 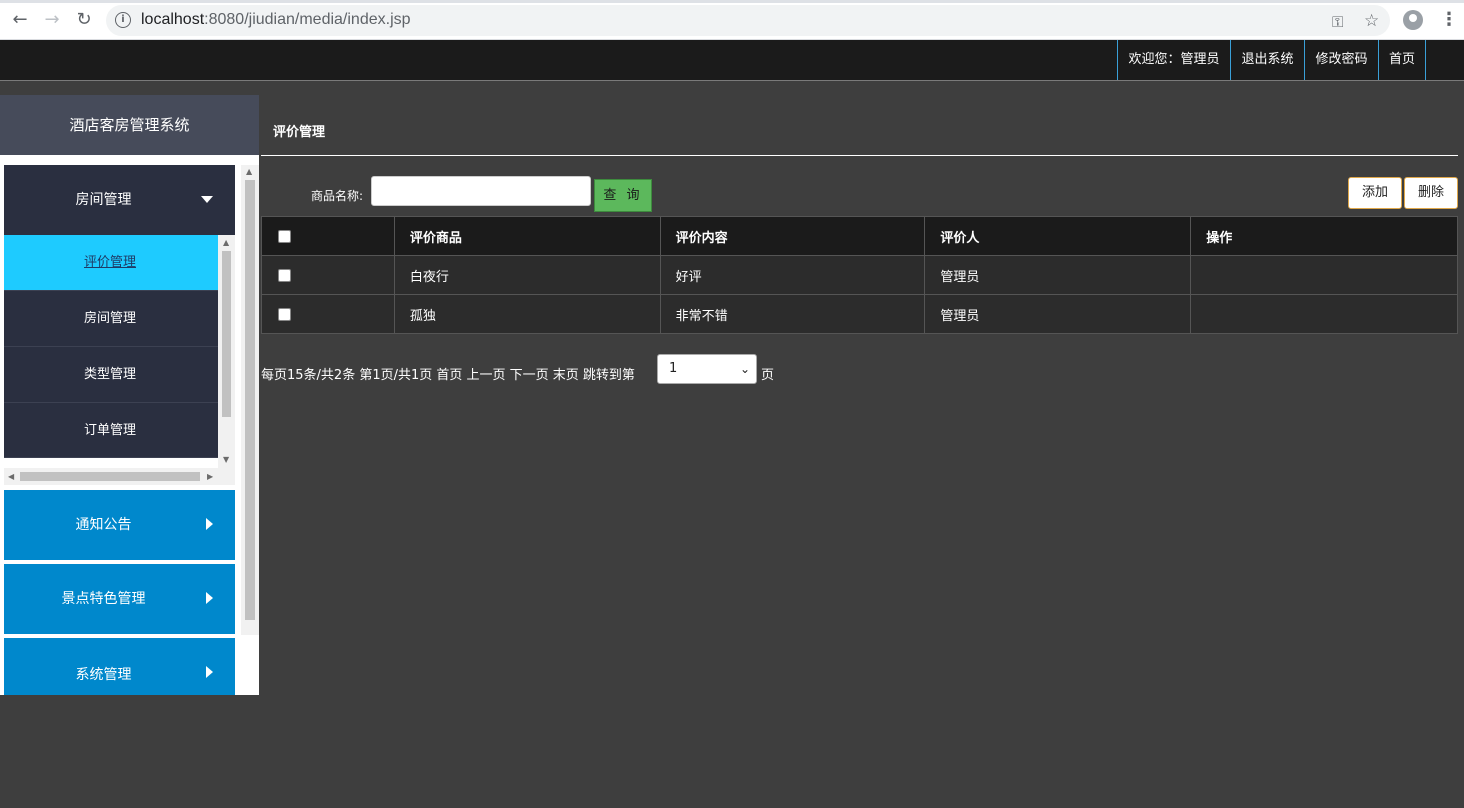 I want to click on search-label: 商品名称:, so click(x=337, y=196).